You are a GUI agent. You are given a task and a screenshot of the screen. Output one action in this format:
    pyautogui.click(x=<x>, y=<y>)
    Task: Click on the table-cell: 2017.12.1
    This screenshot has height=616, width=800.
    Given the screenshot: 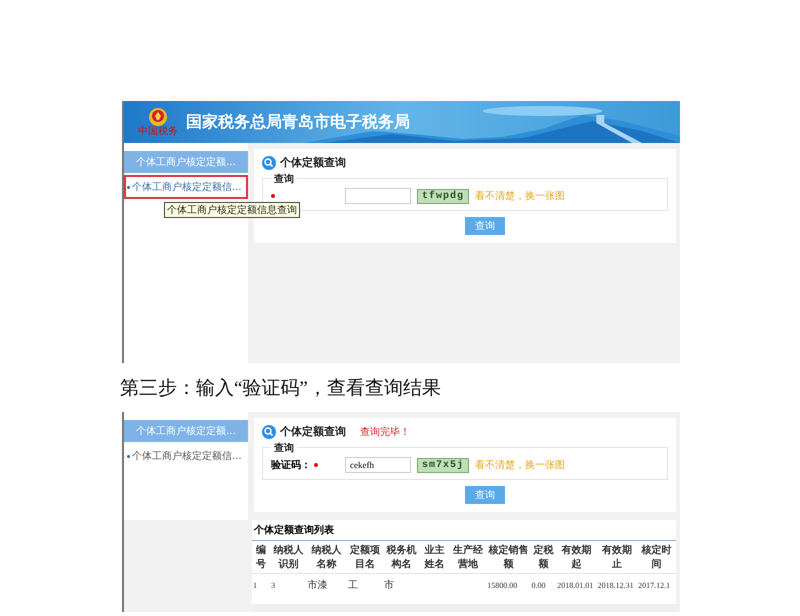 What is the action you would take?
    pyautogui.click(x=654, y=585)
    